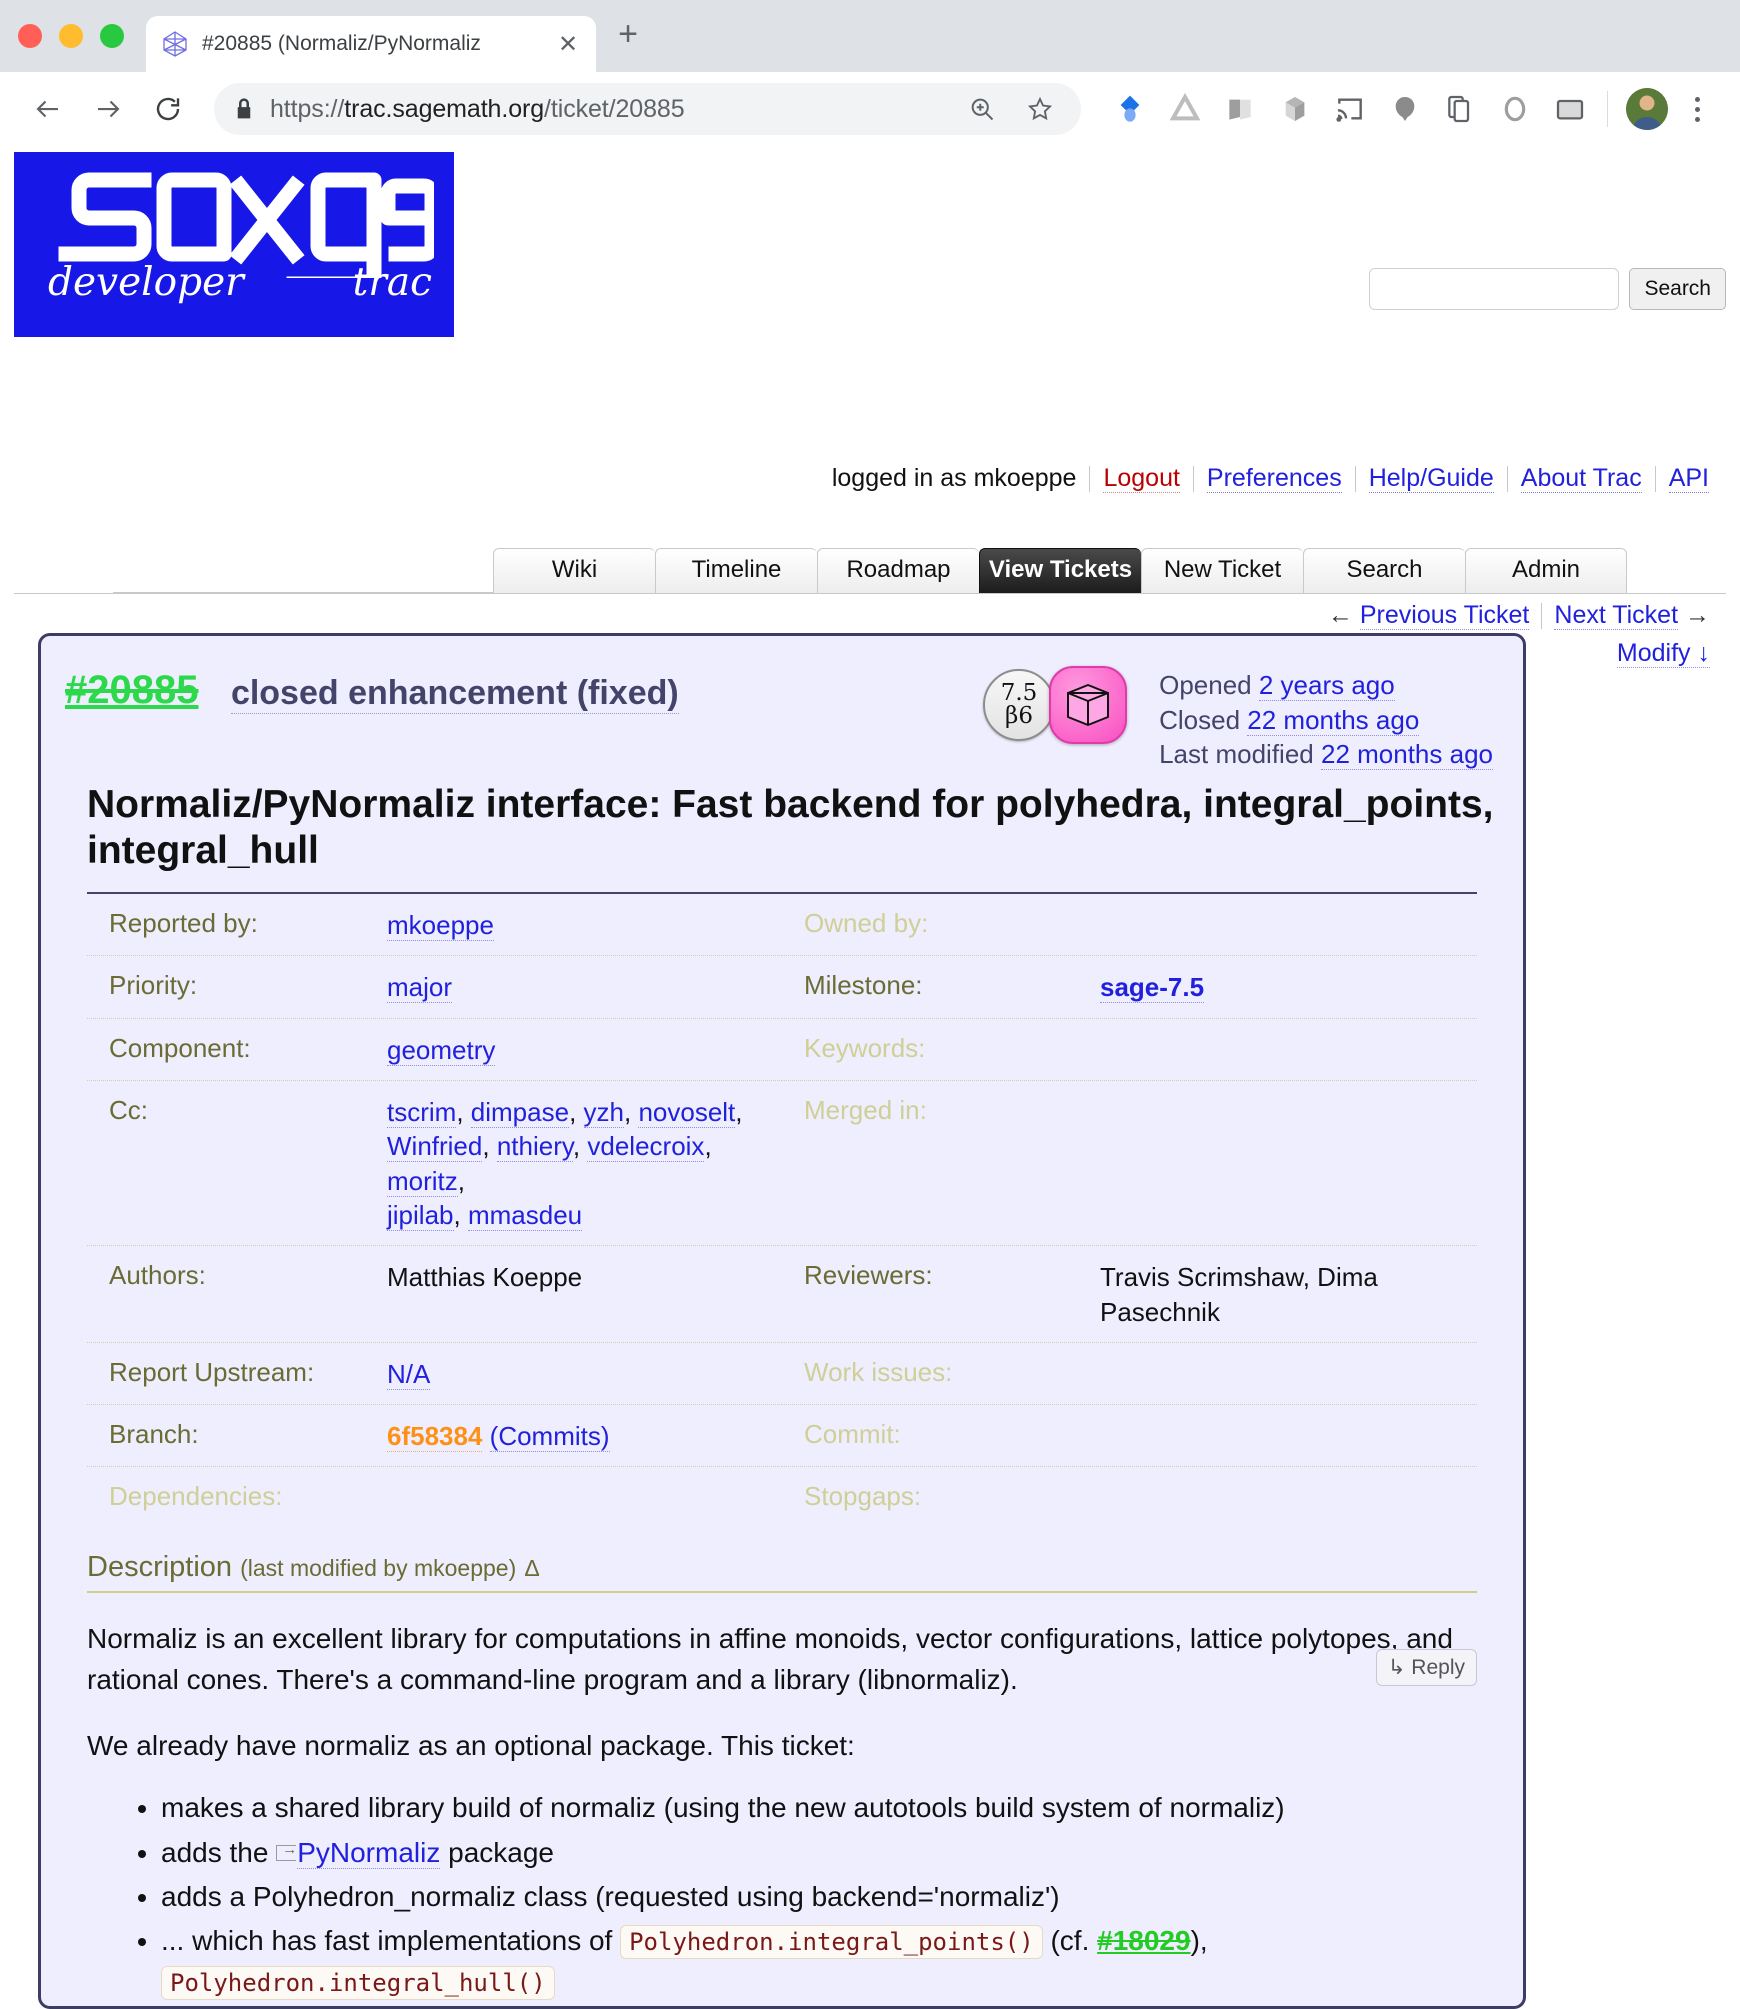 The height and width of the screenshot is (2009, 1740). I want to click on tab-search: Search, so click(1384, 570).